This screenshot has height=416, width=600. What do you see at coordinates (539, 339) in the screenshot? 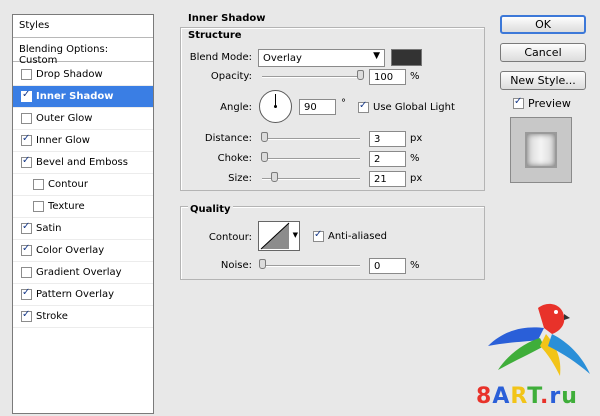
I see `parrot-logo-icon` at bounding box center [539, 339].